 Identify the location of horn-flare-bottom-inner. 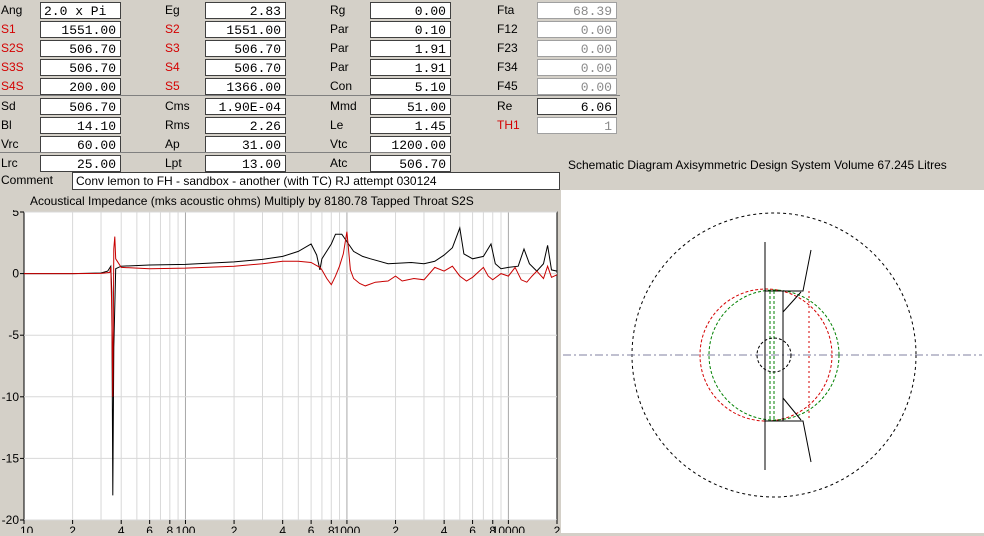
(792, 409).